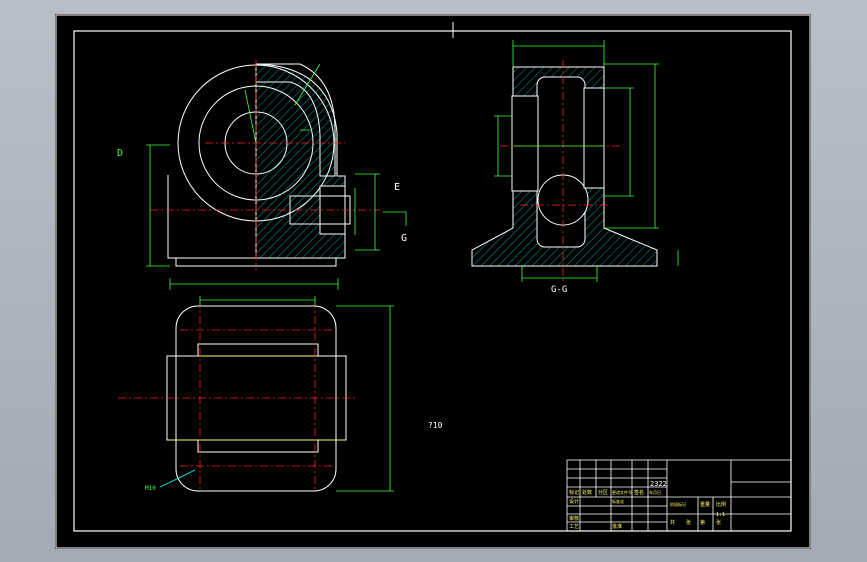  Describe the element at coordinates (622, 492) in the screenshot. I see `tb-cell-3: 更改文件号` at that location.